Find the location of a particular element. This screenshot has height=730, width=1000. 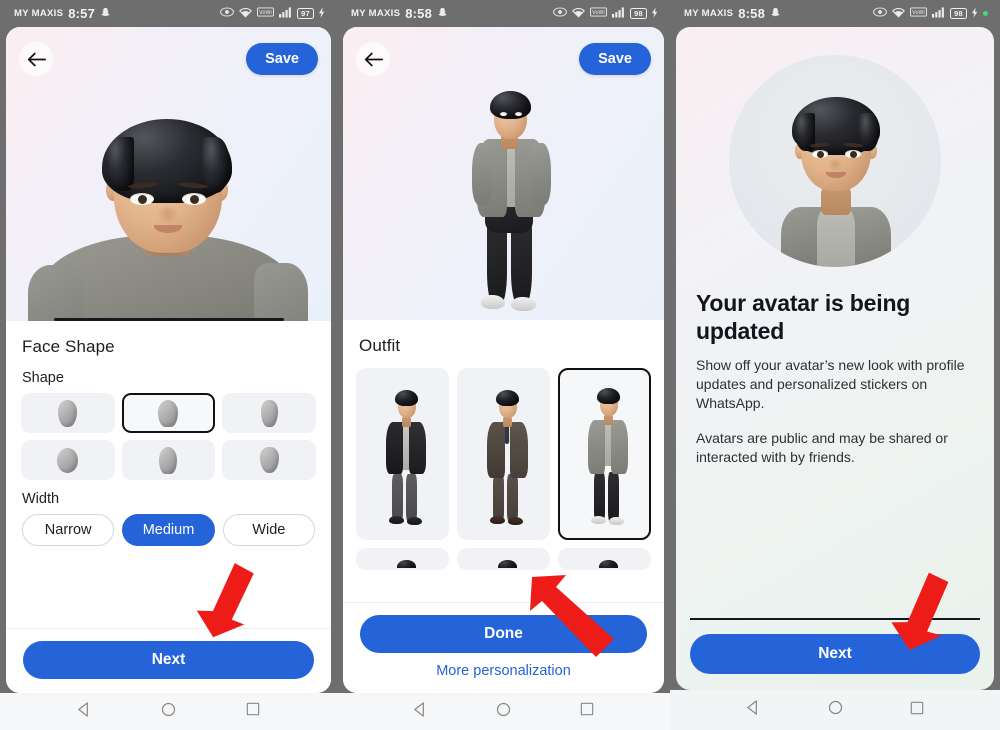

outfit-grid is located at coordinates (503, 469).